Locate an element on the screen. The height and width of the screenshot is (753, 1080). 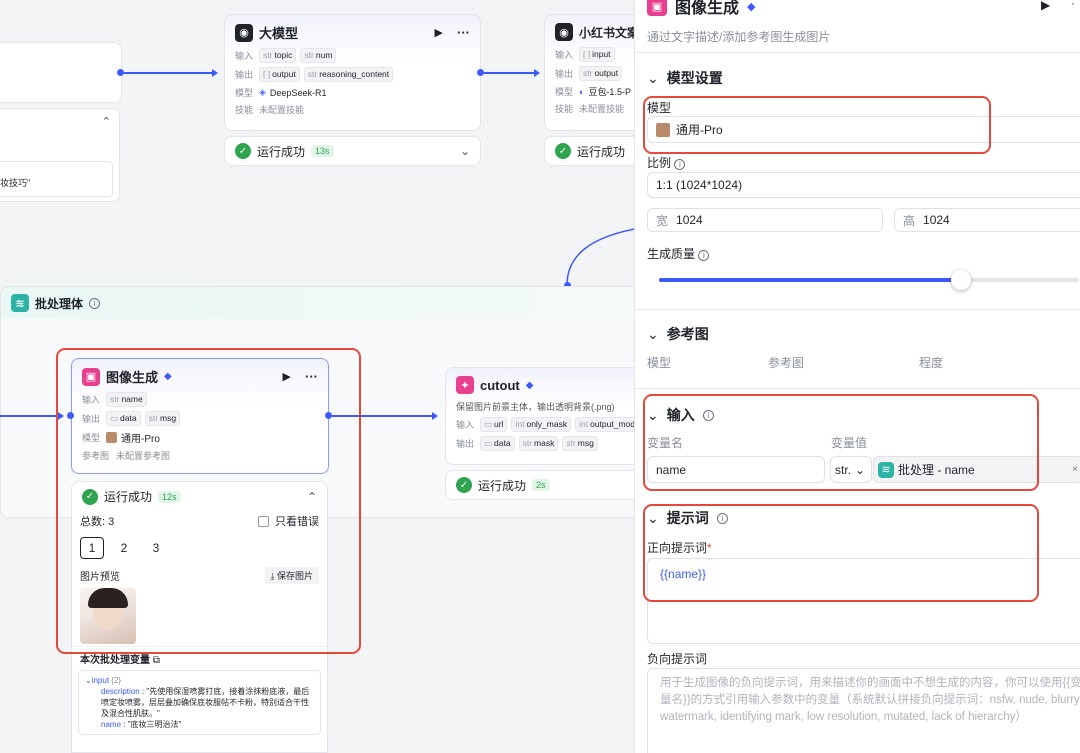
model-label: 模型 is located at coordinates (564, 92).